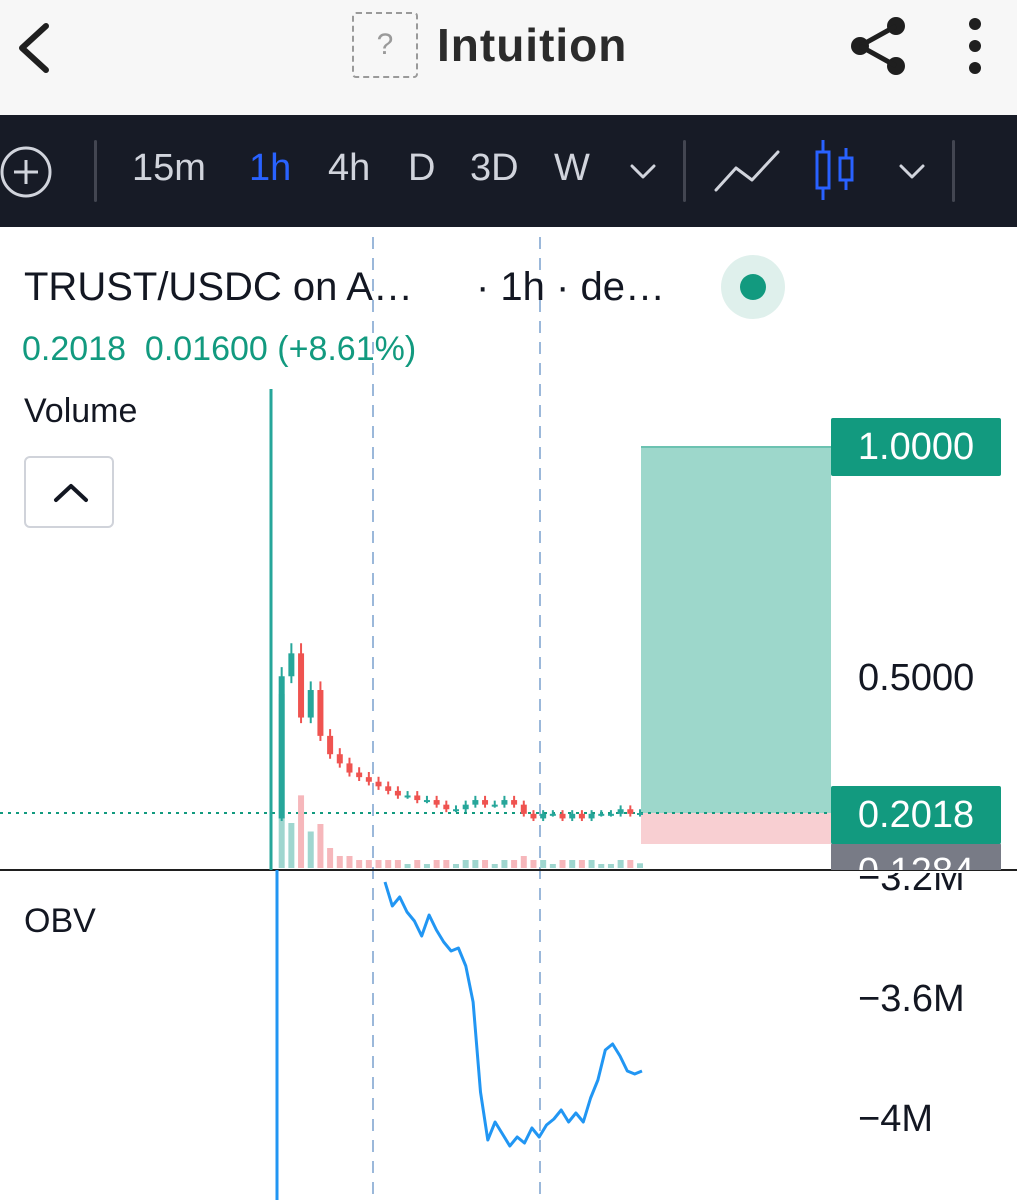 Image resolution: width=1017 pixels, height=1200 pixels. I want to click on app-logo-placeholder: ?, so click(385, 45).